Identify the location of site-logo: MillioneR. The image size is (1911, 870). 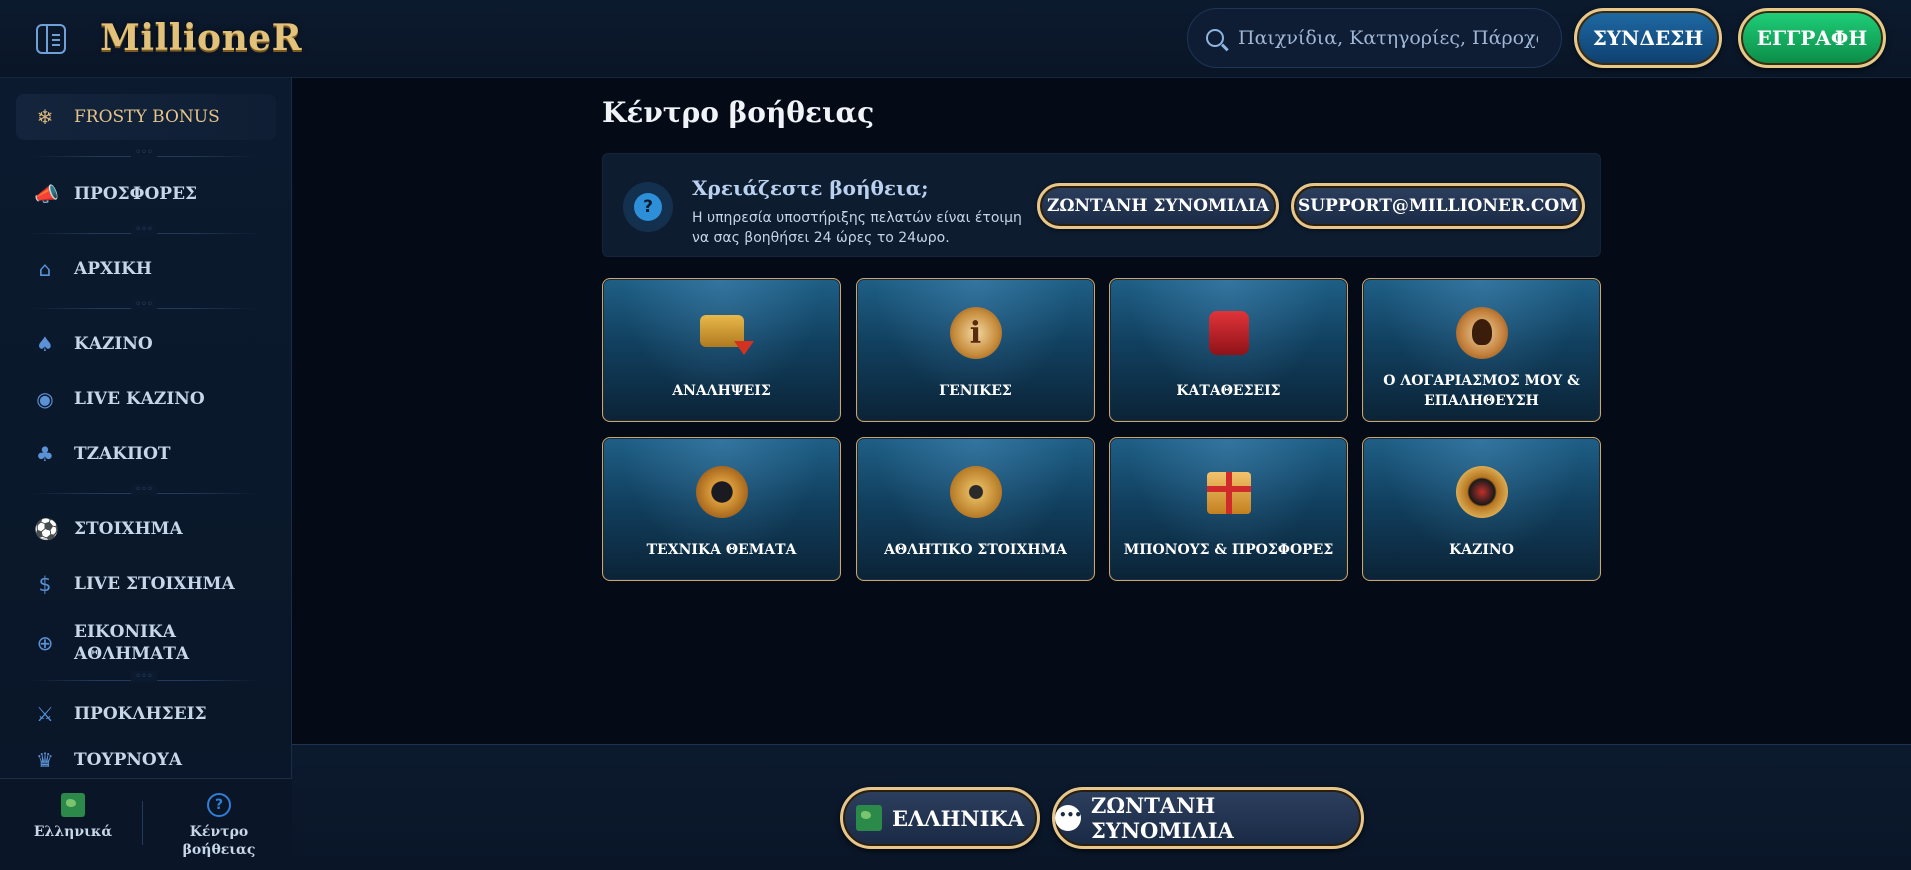
(201, 38).